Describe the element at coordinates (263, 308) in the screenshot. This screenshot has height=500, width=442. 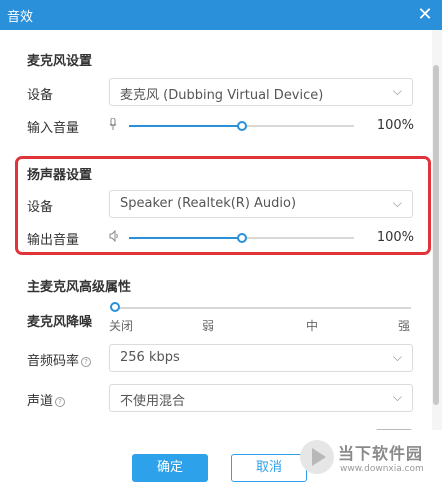
I see `noise-reduction-track` at that location.